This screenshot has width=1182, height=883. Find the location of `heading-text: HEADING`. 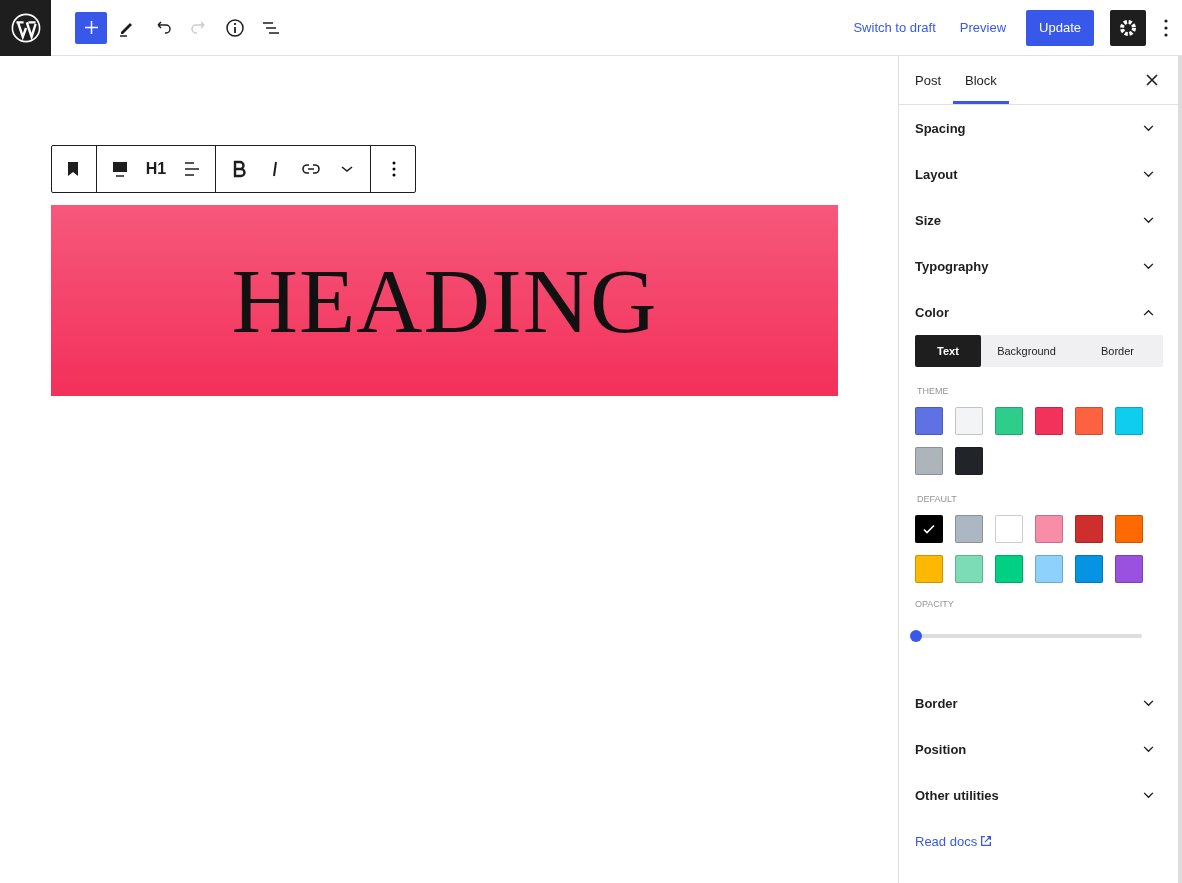

heading-text: HEADING is located at coordinates (444, 301).